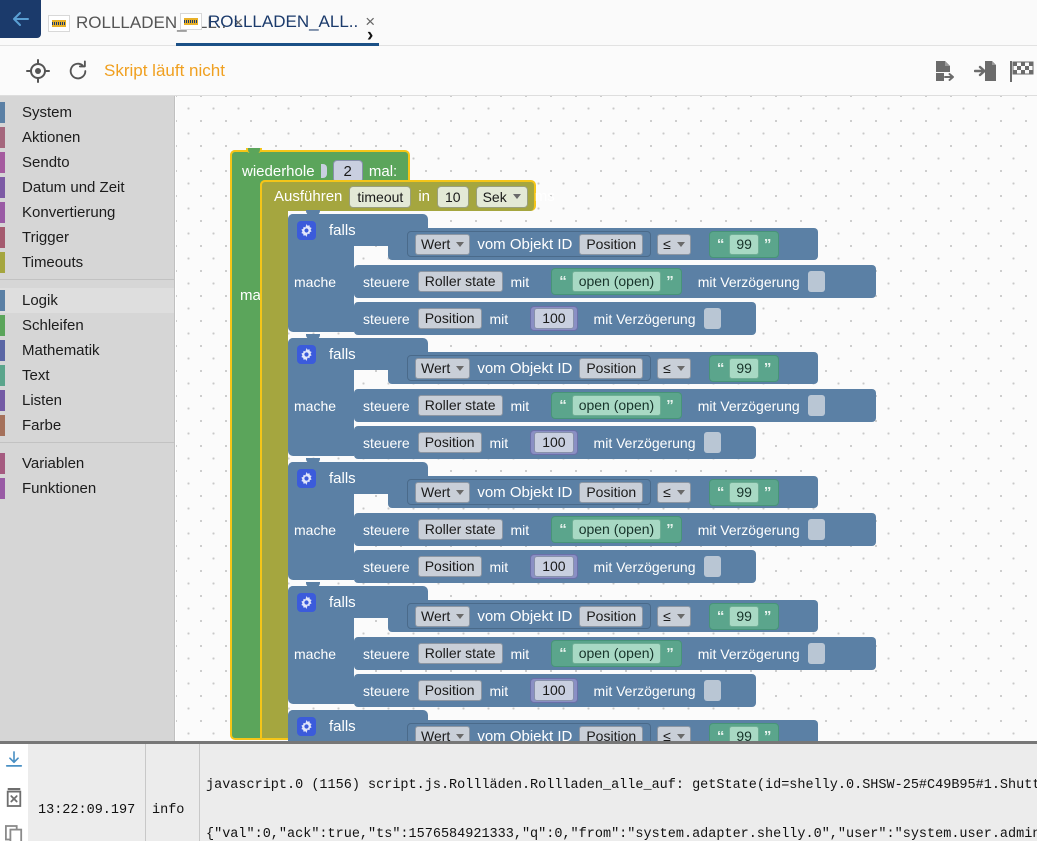 The width and height of the screenshot is (1037, 841). I want to click on export-button, so click(944, 71).